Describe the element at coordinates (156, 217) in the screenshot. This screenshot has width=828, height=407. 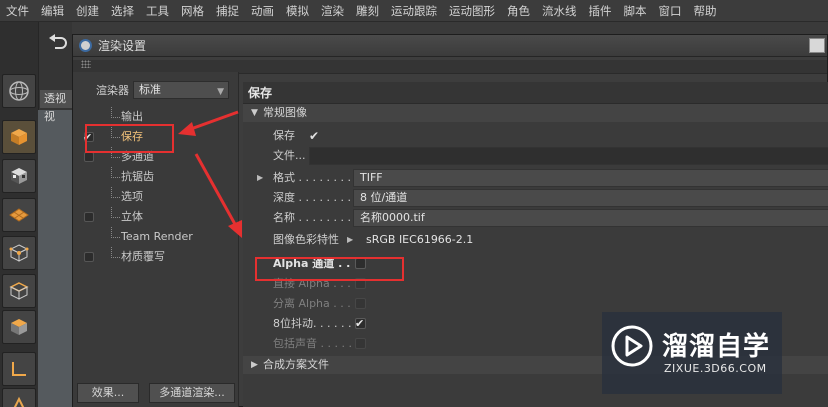
I see `tree-item-stereoscopic: 立体` at that location.